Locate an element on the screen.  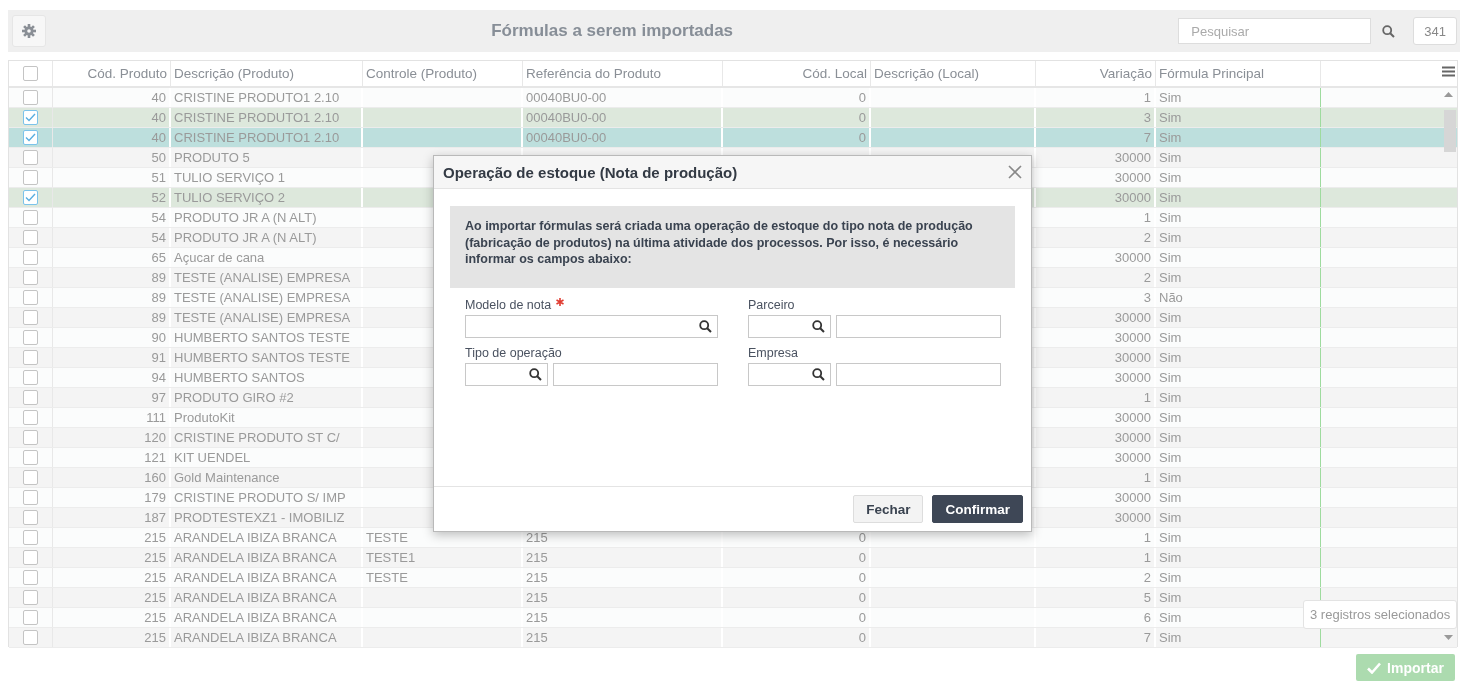
info-message: Ao importar fórmulas será criada uma operação de estoque do tipo nota de produção (fabricação de produtos) na última atividade dos processos. Por isso, é necessário informar os campos abaixo: is located at coordinates (732, 247).